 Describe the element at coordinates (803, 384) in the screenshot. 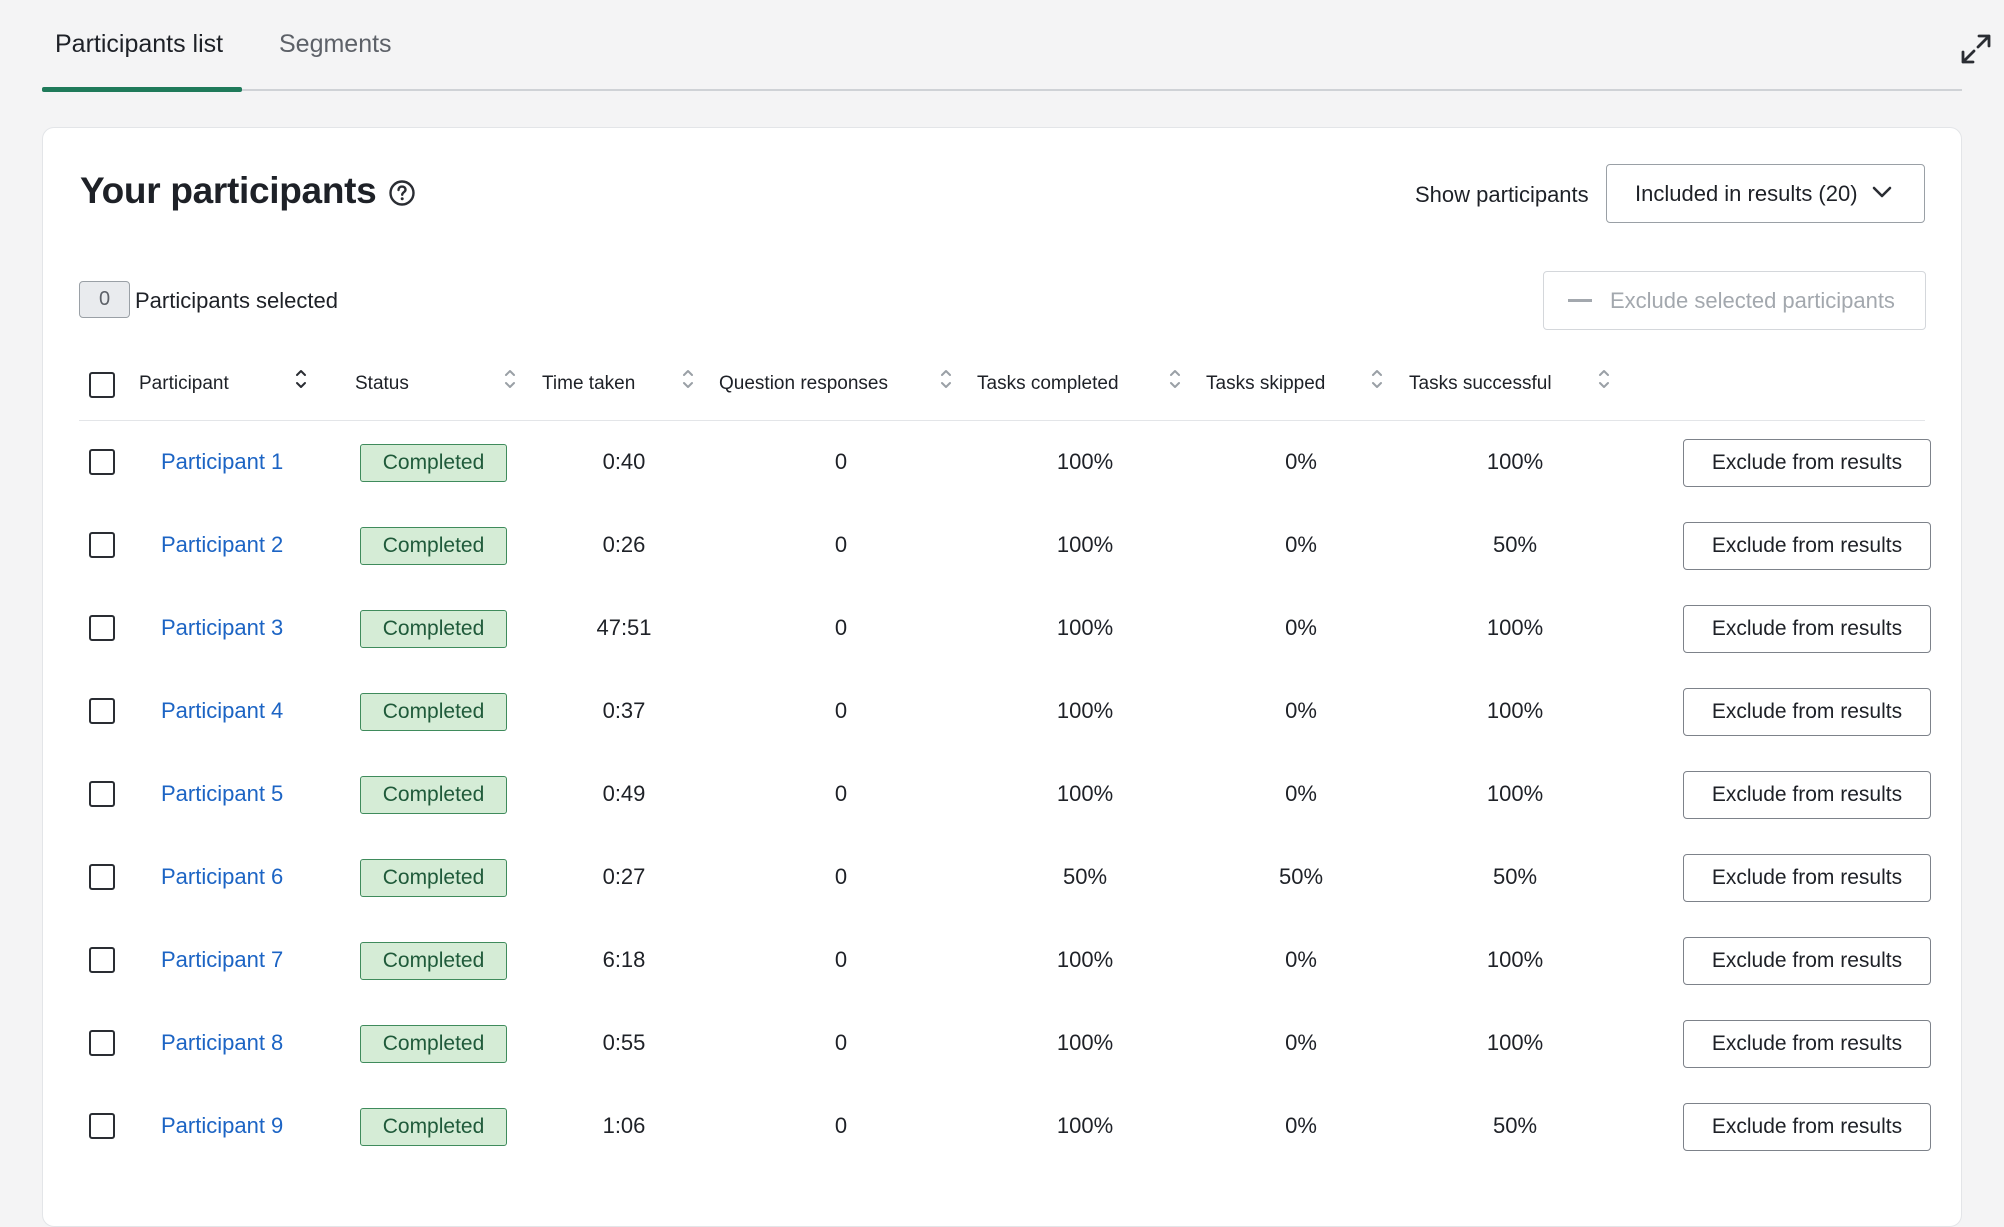

I see `column-header-question-responses: Question responses` at that location.